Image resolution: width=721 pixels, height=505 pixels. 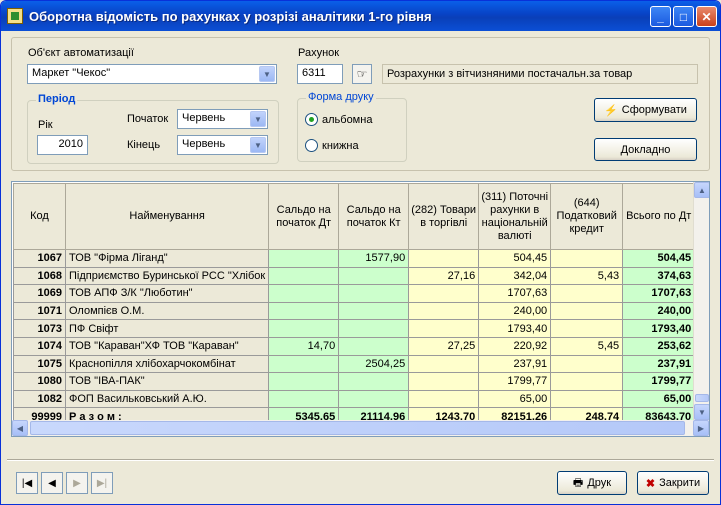 I want to click on column-header: (282) Товари в торгівлі, so click(x=444, y=216).